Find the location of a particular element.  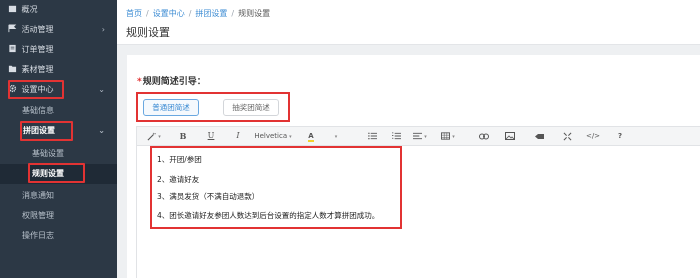

sidebar-item-notifications: 消息通知 is located at coordinates (58, 196).